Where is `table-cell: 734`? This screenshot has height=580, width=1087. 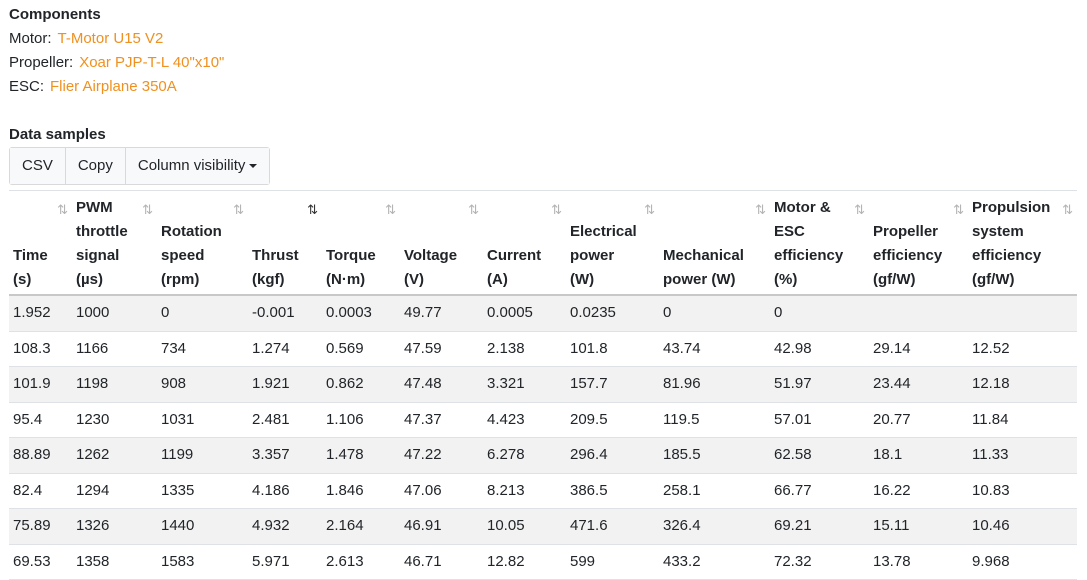 table-cell: 734 is located at coordinates (202, 349).